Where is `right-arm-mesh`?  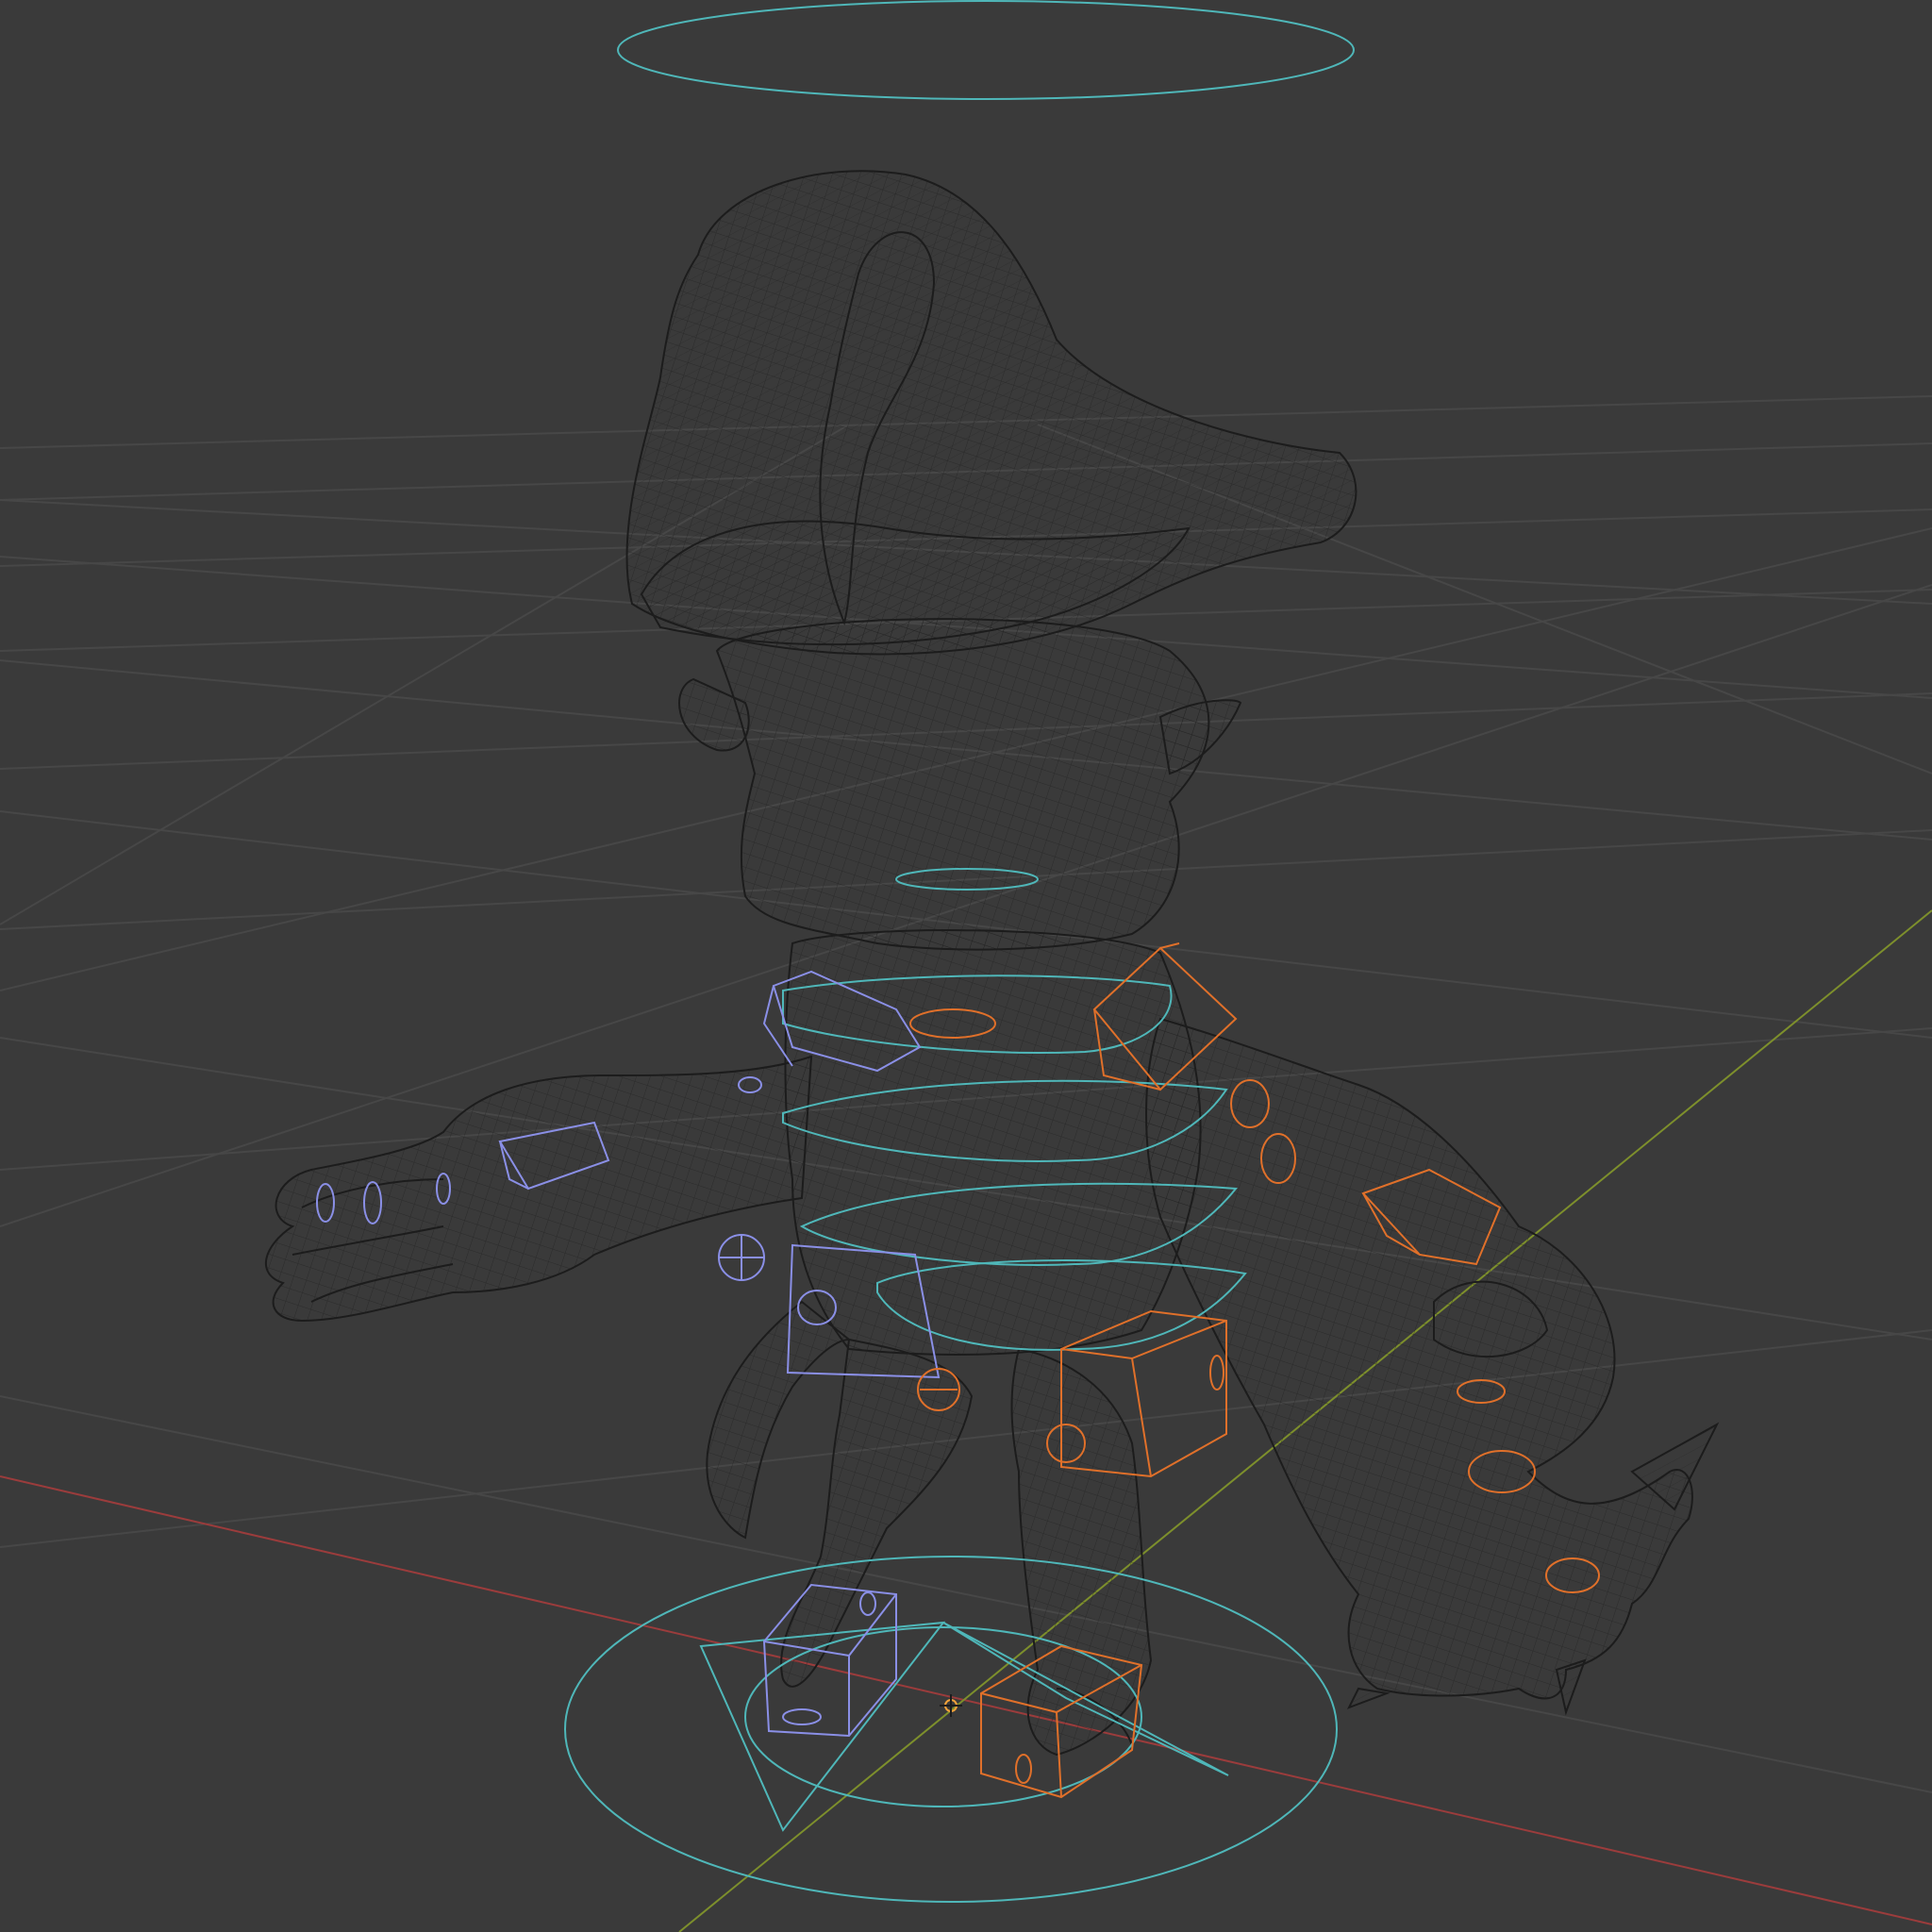
right-arm-mesh is located at coordinates (1419, 1358).